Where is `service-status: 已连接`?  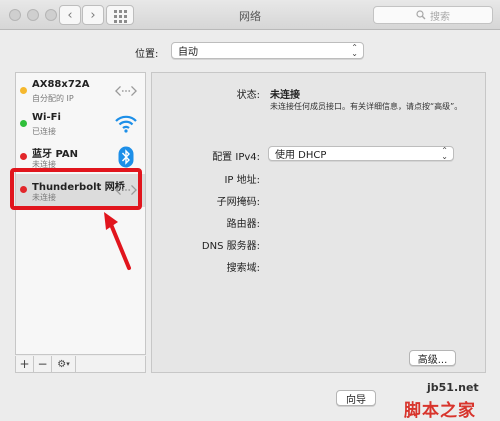
service-status: 已连接 is located at coordinates (44, 131).